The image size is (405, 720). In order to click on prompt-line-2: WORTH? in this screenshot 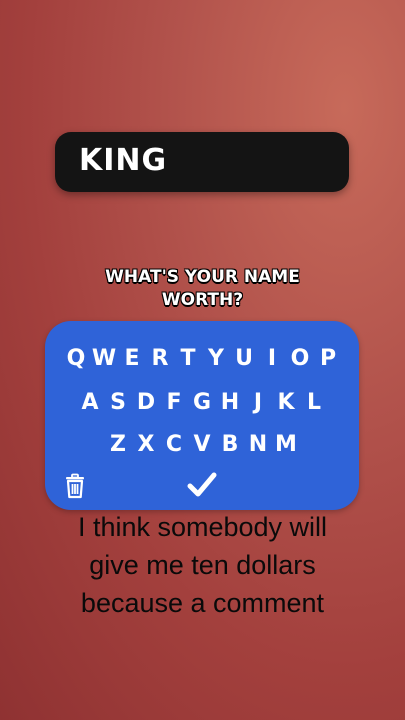, I will do `click(202, 300)`.